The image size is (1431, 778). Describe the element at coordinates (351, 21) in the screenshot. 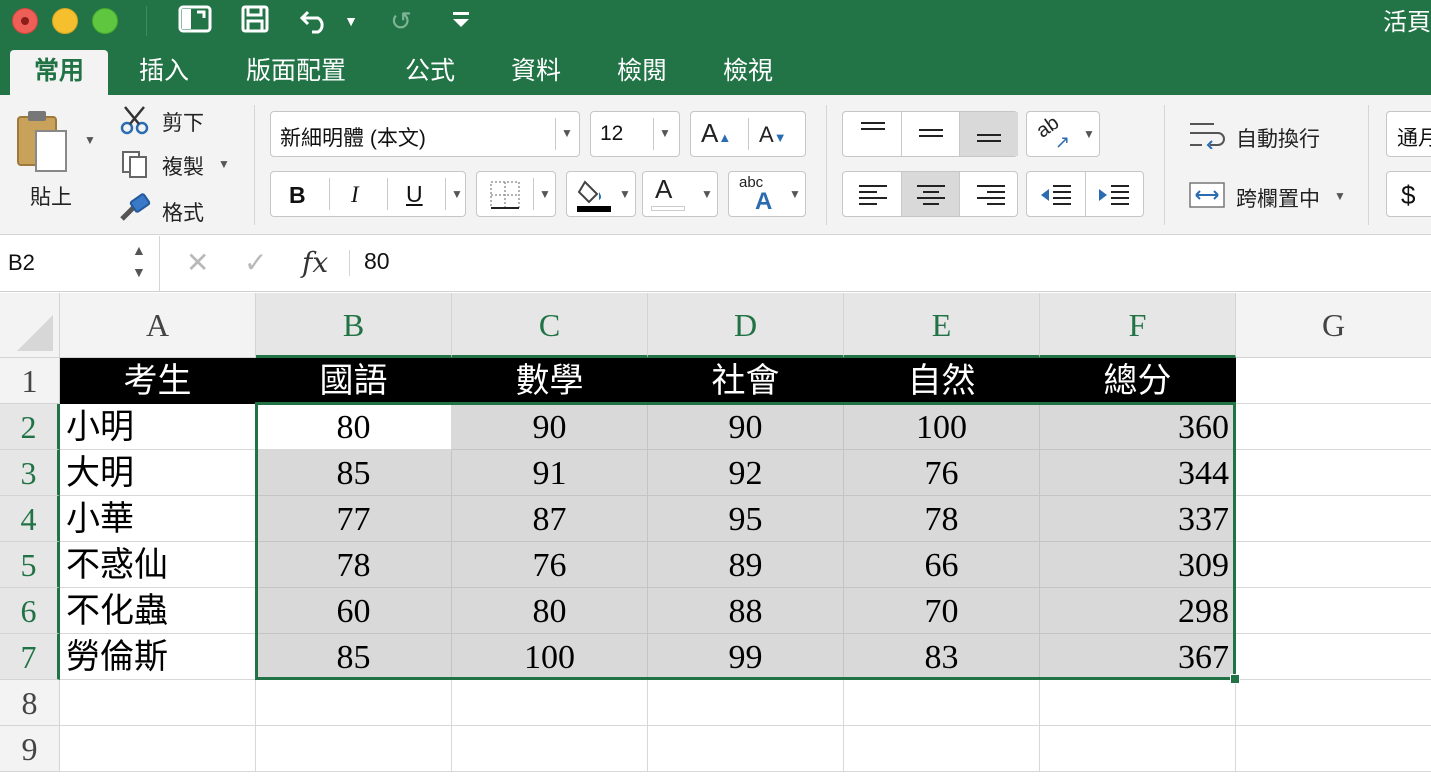

I see `undo-dropdown-icon: ▼` at that location.